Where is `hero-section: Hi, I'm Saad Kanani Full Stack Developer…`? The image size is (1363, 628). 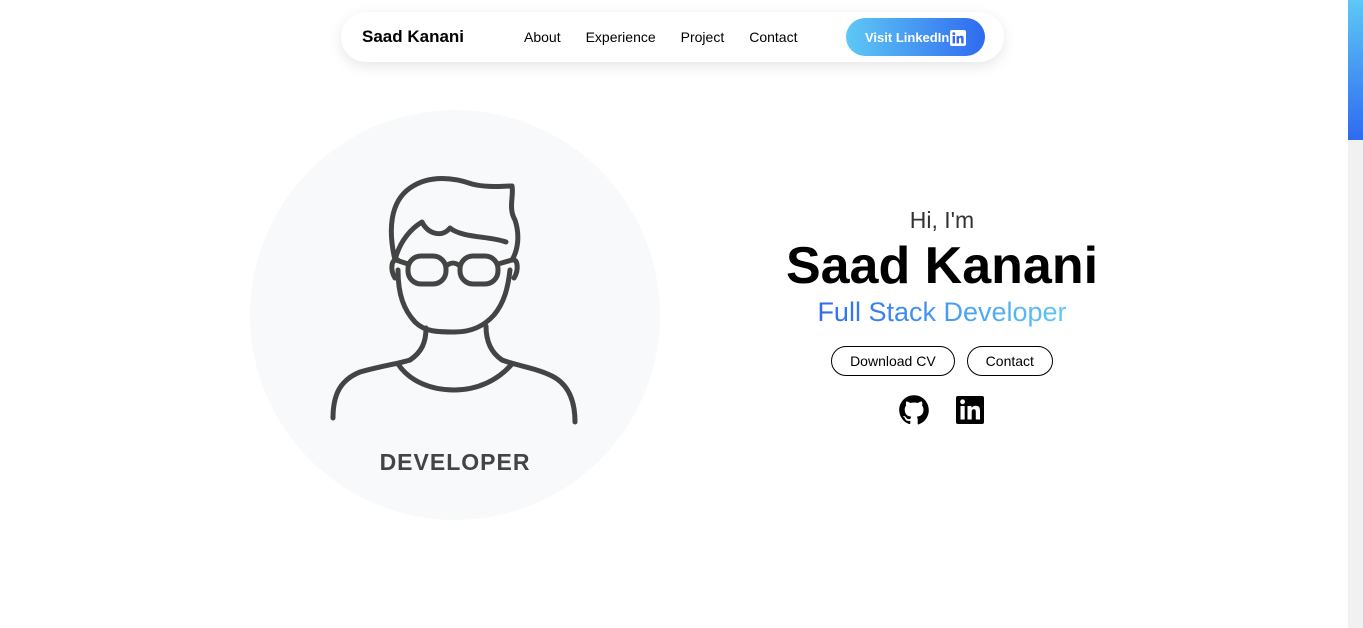
hero-section: Hi, I'm Saad Kanani Full Stack Developer… is located at coordinates (942, 315).